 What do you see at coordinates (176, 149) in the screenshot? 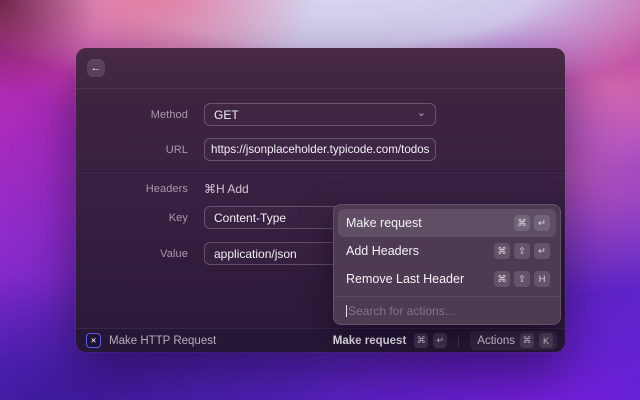
I see `url-label: URL` at bounding box center [176, 149].